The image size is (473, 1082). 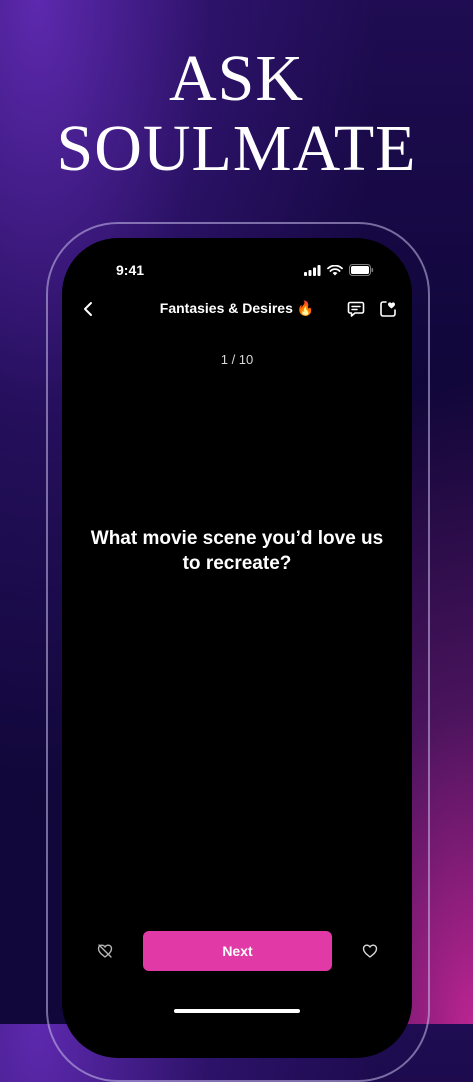 I want to click on app-headline: ASK SOULMATE, so click(x=236, y=114).